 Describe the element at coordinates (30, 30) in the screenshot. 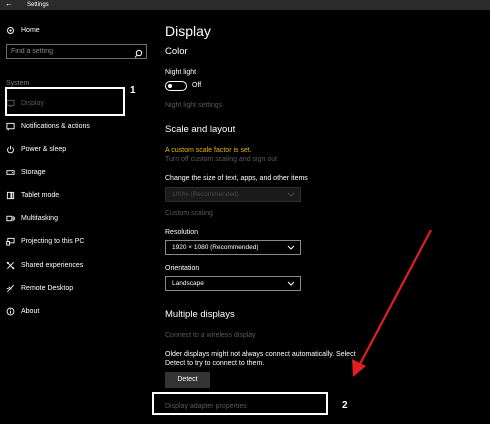

I see `sidebar-item-label: Home` at that location.